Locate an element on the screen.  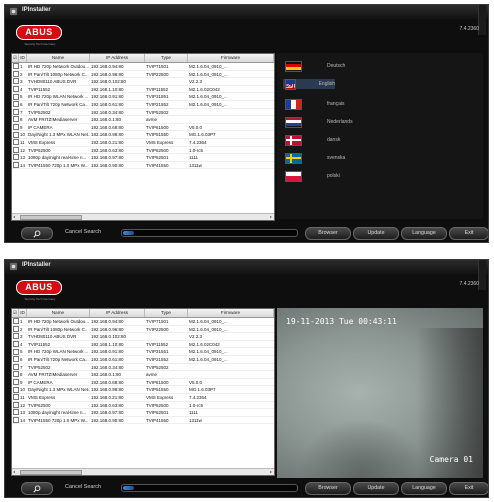
cell-name: TVIP62500 is located at coordinates (39, 405).